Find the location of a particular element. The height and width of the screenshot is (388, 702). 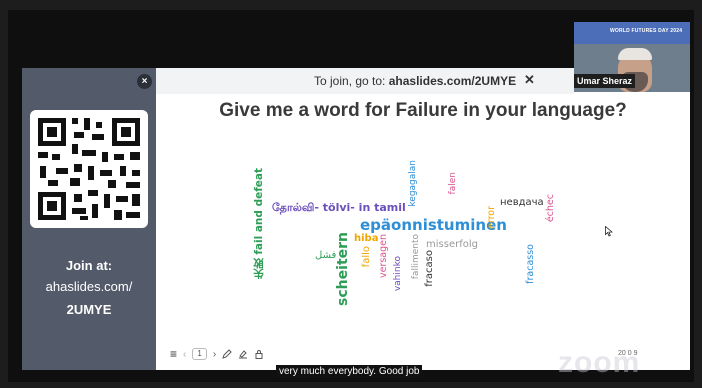

word-cloud-word: scheitern is located at coordinates (343, 269).